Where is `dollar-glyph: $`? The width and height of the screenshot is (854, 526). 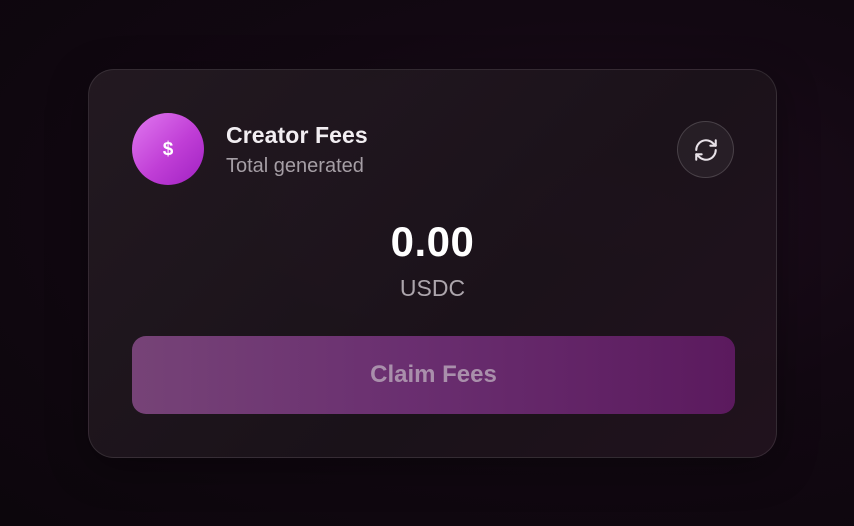 dollar-glyph: $ is located at coordinates (168, 149).